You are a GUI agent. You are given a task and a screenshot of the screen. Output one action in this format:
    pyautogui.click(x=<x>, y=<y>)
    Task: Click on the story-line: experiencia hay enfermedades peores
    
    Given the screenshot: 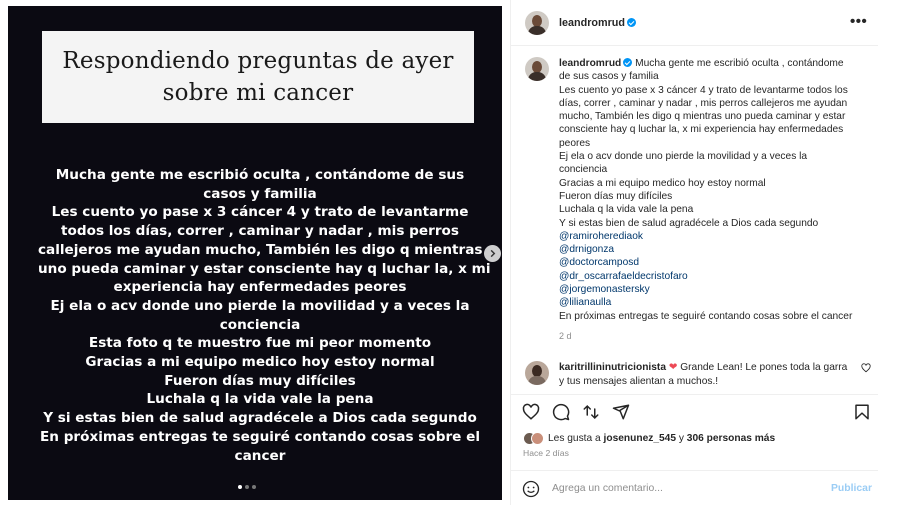 What is the action you would take?
    pyautogui.click(x=260, y=287)
    